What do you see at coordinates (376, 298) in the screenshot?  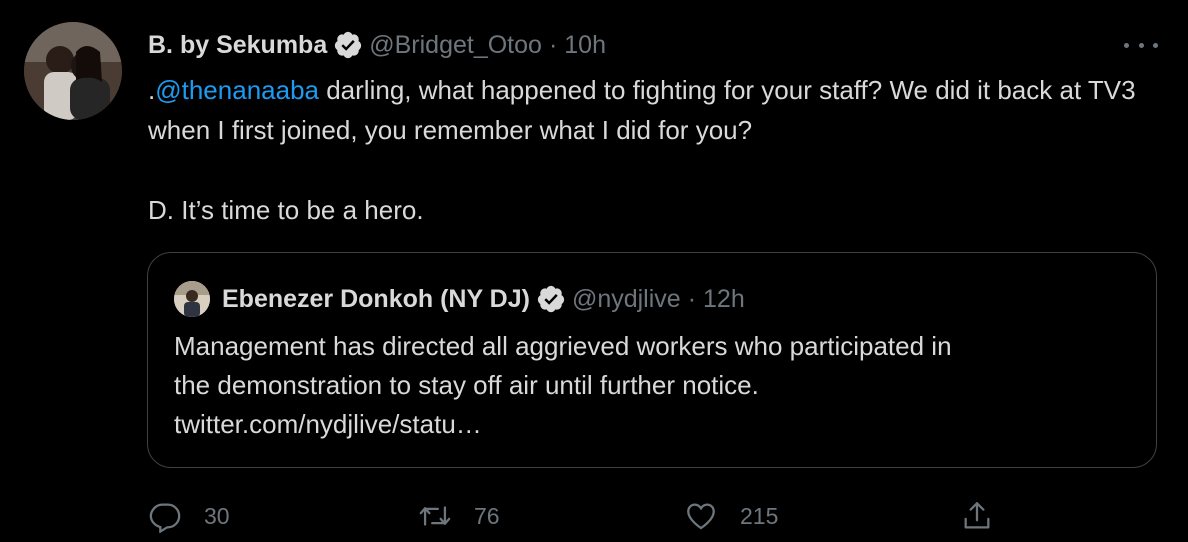 I see `quoted-author-name: Ebenezer Donkoh (NY DJ)` at bounding box center [376, 298].